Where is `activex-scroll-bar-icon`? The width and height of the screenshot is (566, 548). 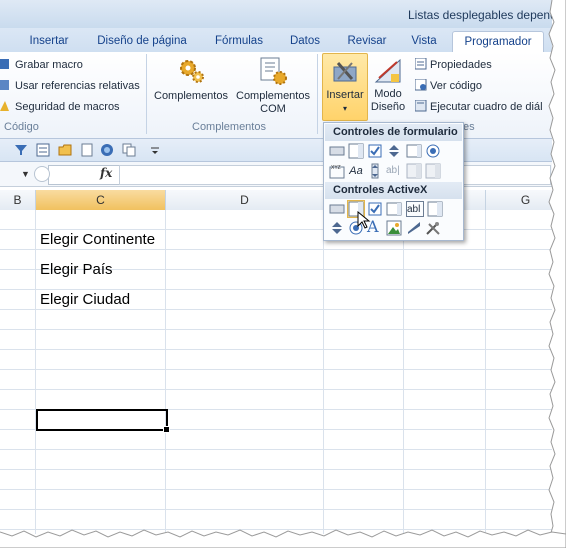 activex-scroll-bar-icon is located at coordinates (435, 209).